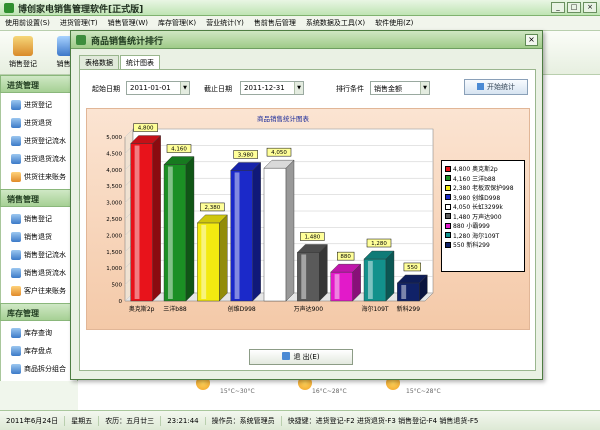 Image resolution: width=600 pixels, height=430 pixels. What do you see at coordinates (128, 23) in the screenshot?
I see `menu-sales: 销售管理(W)` at bounding box center [128, 23].